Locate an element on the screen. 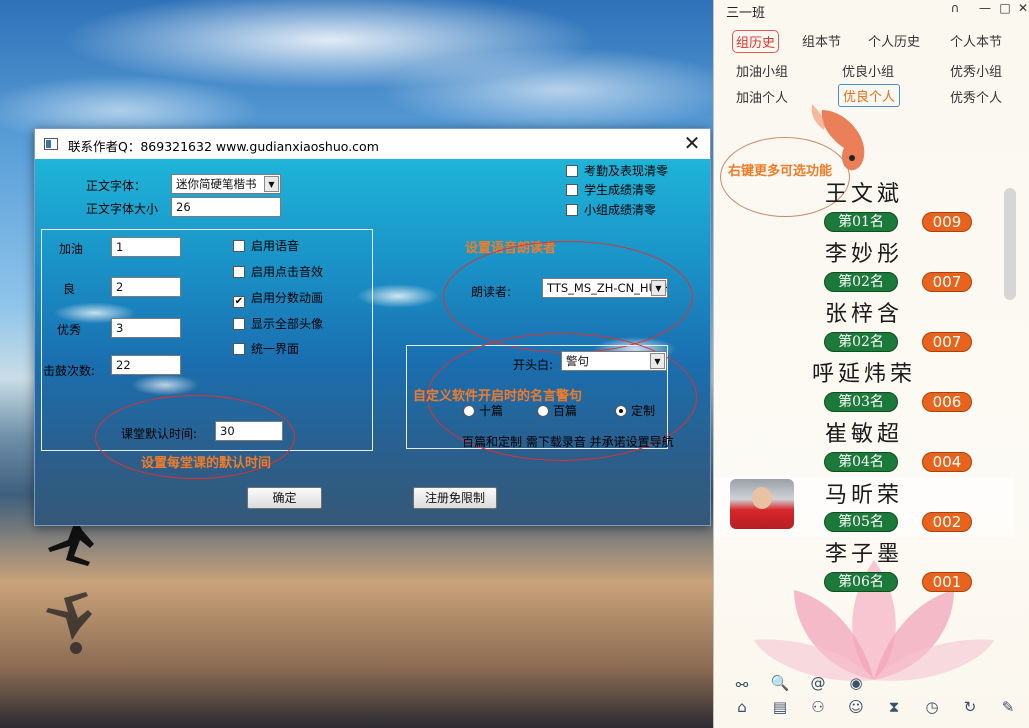  score-badge: 009 is located at coordinates (947, 222).